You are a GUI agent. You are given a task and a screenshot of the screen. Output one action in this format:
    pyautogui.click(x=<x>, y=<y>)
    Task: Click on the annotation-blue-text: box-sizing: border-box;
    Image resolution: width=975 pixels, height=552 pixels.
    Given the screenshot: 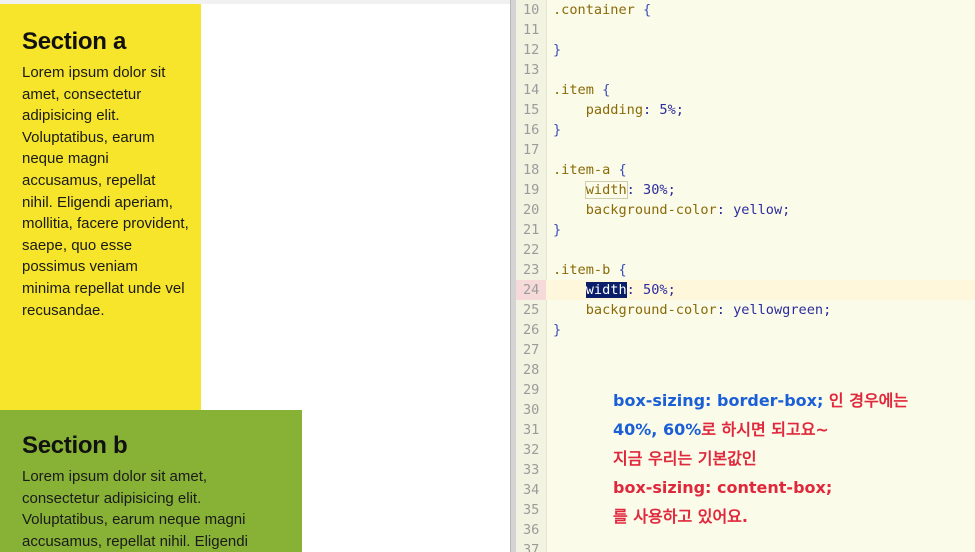 What is the action you would take?
    pyautogui.click(x=718, y=400)
    